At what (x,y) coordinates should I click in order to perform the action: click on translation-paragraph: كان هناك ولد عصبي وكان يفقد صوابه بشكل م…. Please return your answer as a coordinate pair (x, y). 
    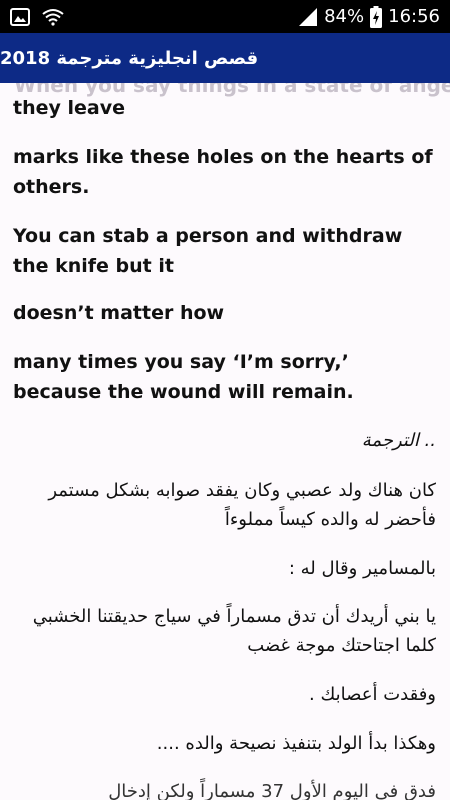
    Looking at the image, I should click on (242, 505).